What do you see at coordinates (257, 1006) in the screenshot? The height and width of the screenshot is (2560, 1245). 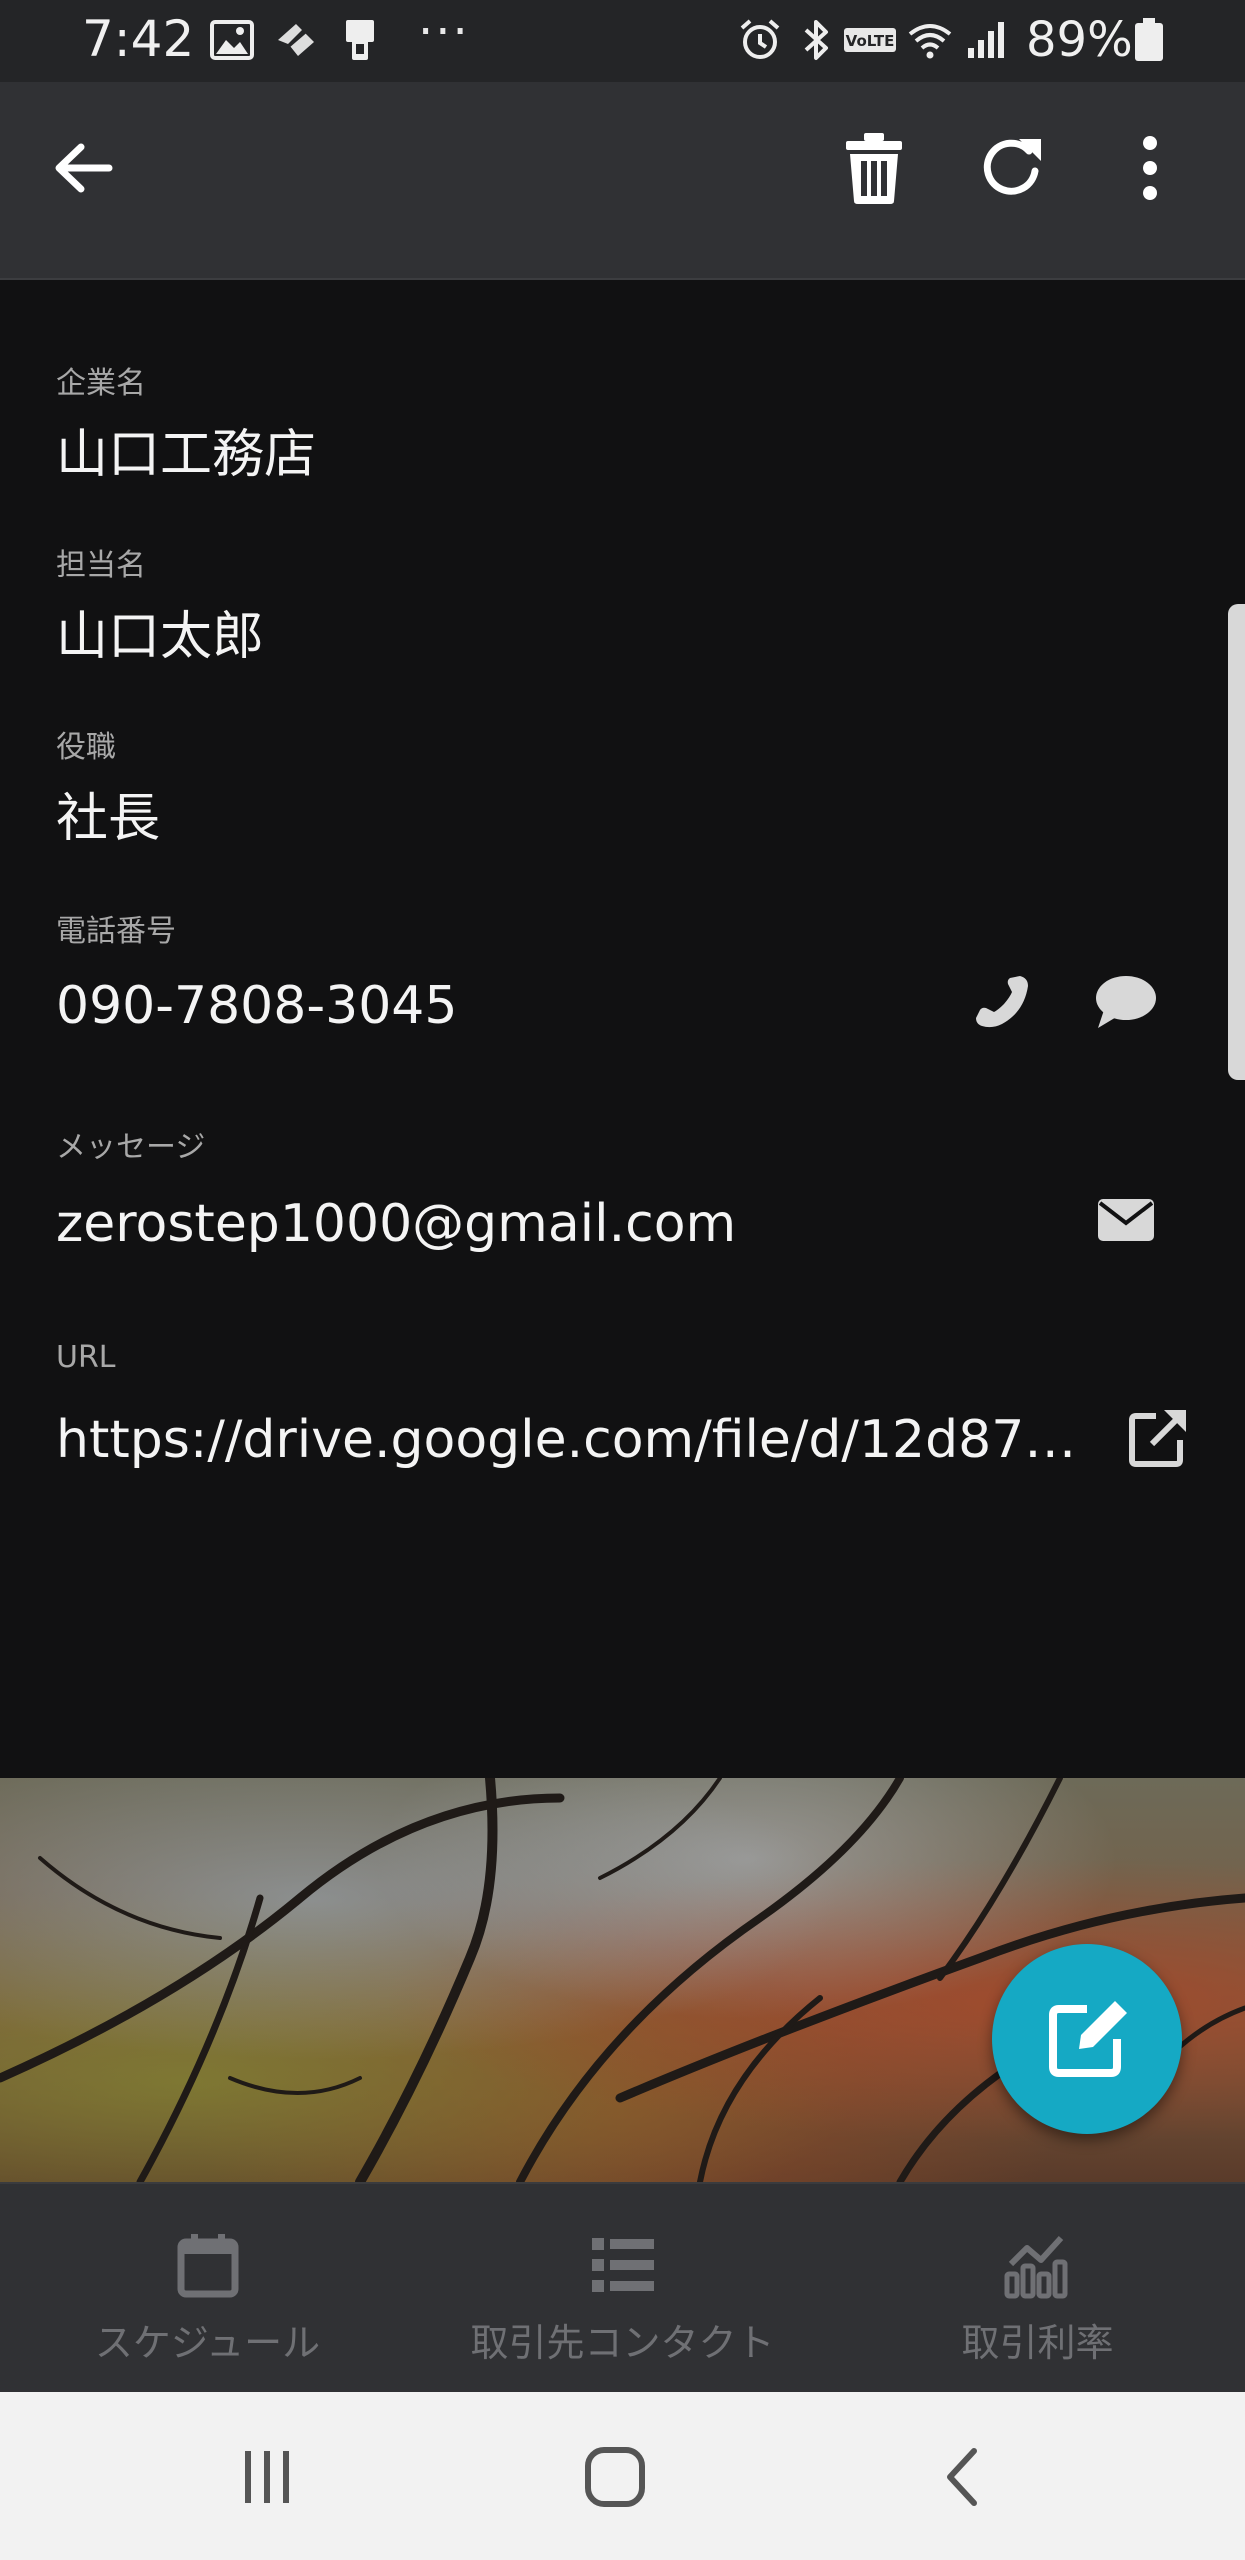 I see `phone-value: 090-7808-3045` at bounding box center [257, 1006].